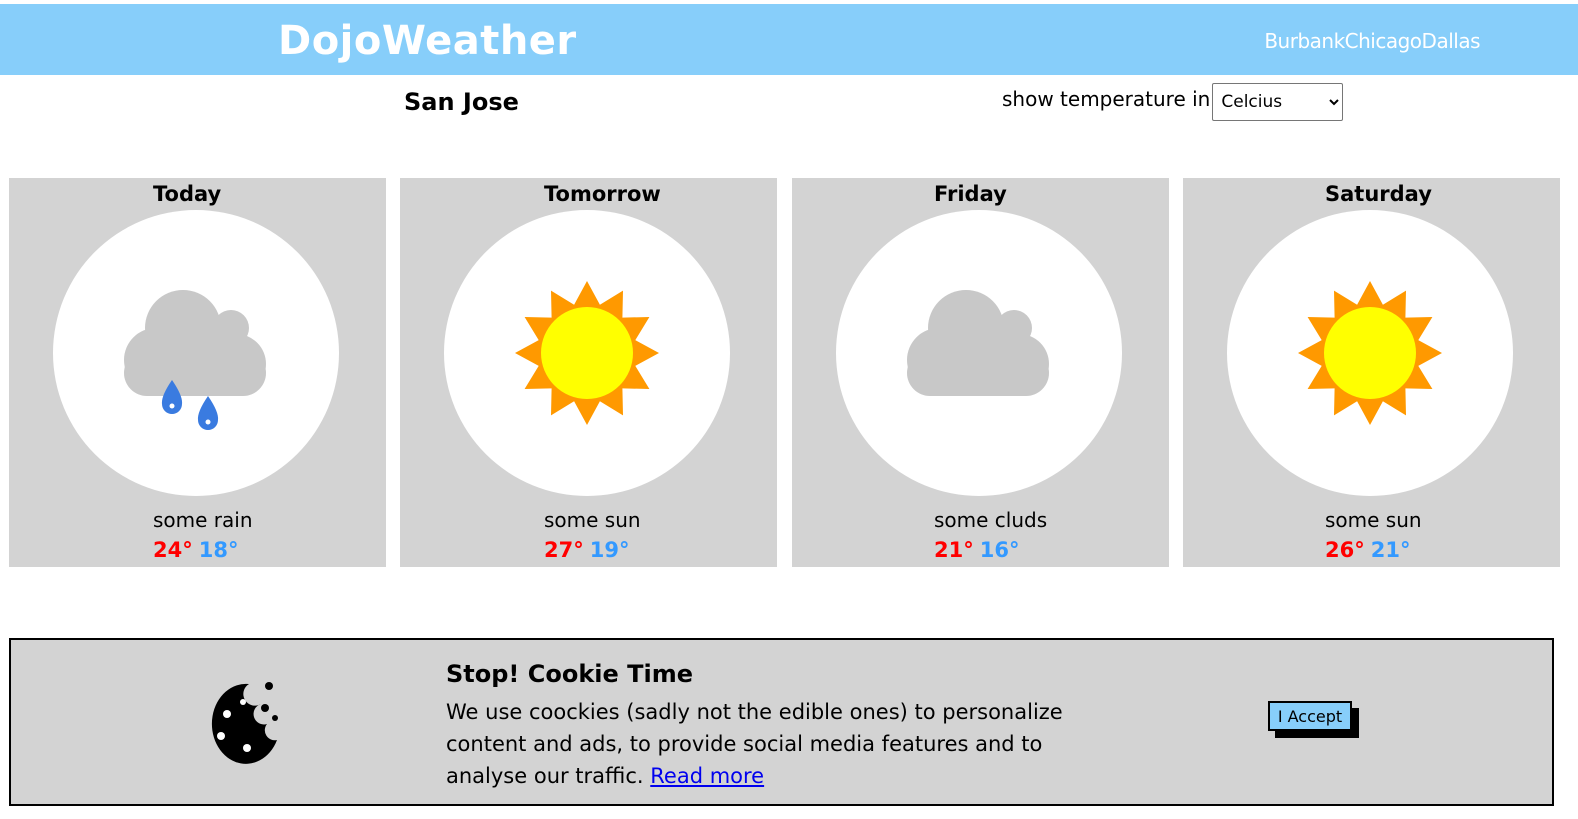 This screenshot has width=1578, height=819. Describe the element at coordinates (991, 520) in the screenshot. I see `card-description: some cluds` at that location.